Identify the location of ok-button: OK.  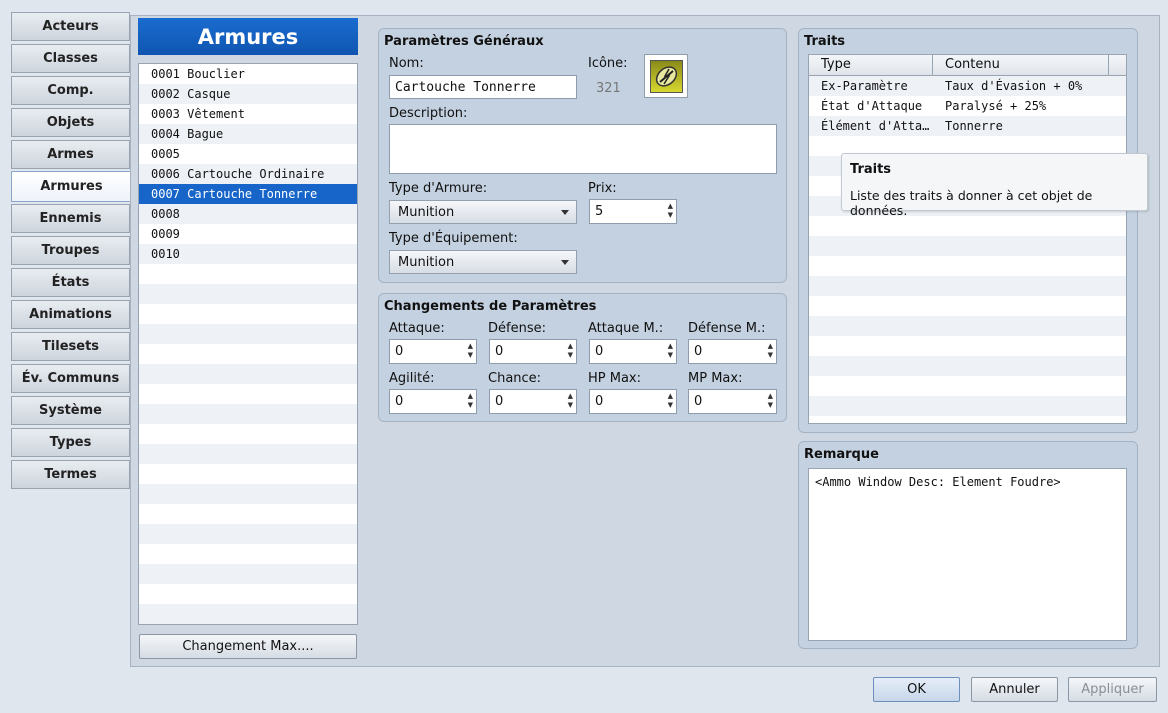
(916, 689).